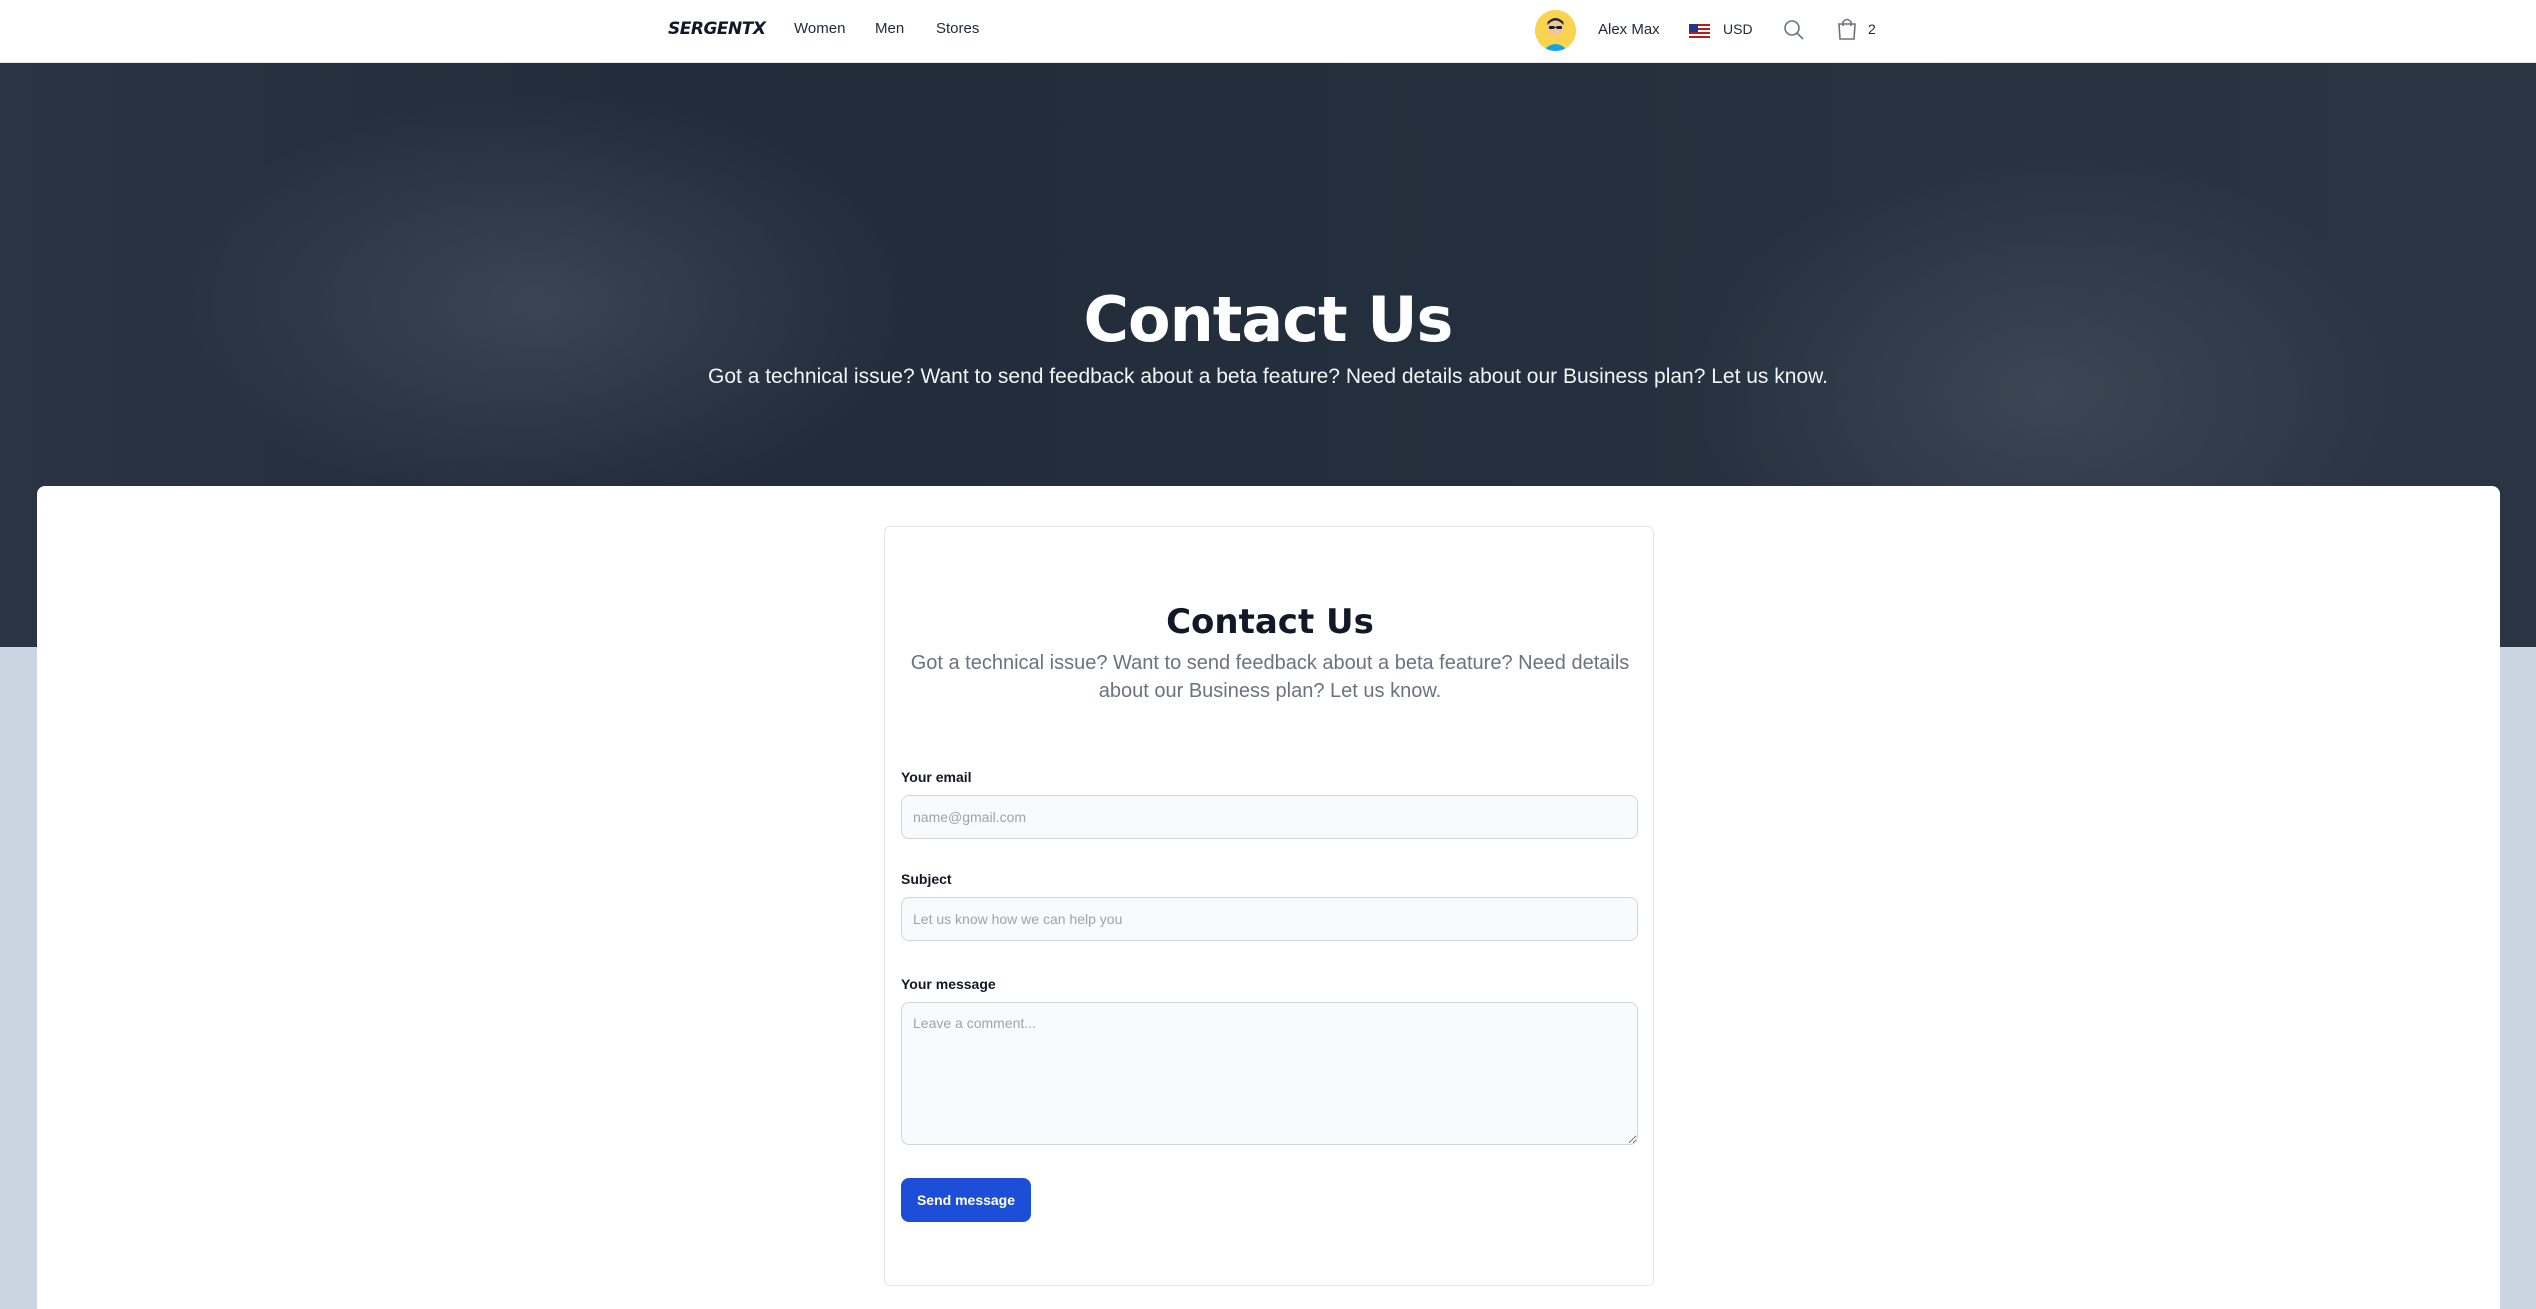 The image size is (2536, 1309). Describe the element at coordinates (1268, 319) in the screenshot. I see `hero-title: Contact Us` at that location.